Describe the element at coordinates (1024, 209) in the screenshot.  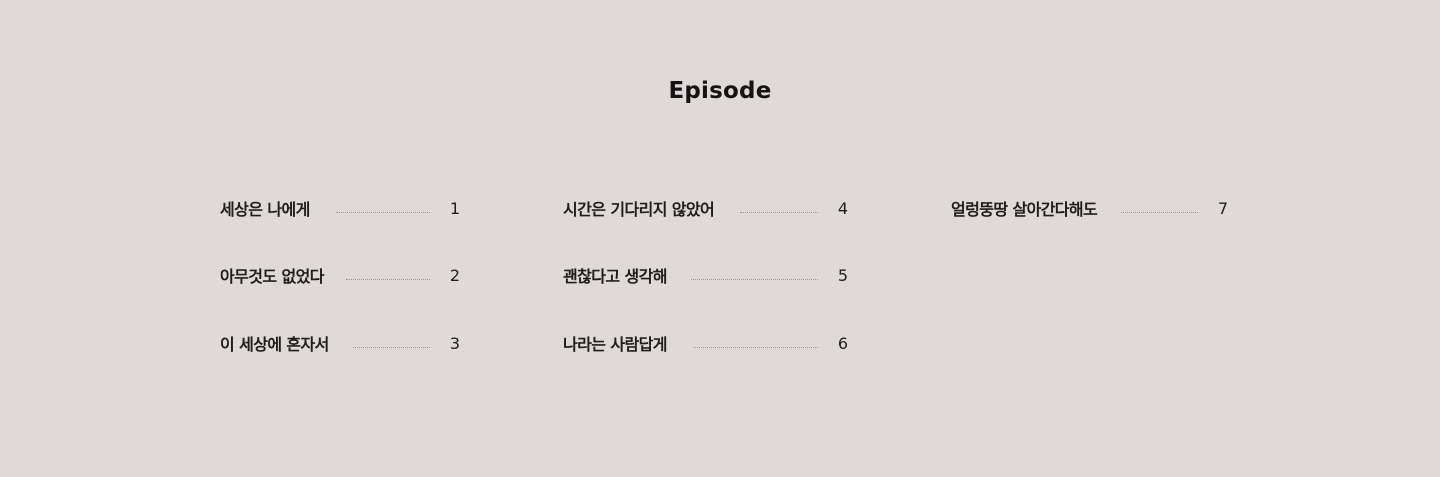
I see `episode-title: 얼렁뚱땅 살아간다해도` at that location.